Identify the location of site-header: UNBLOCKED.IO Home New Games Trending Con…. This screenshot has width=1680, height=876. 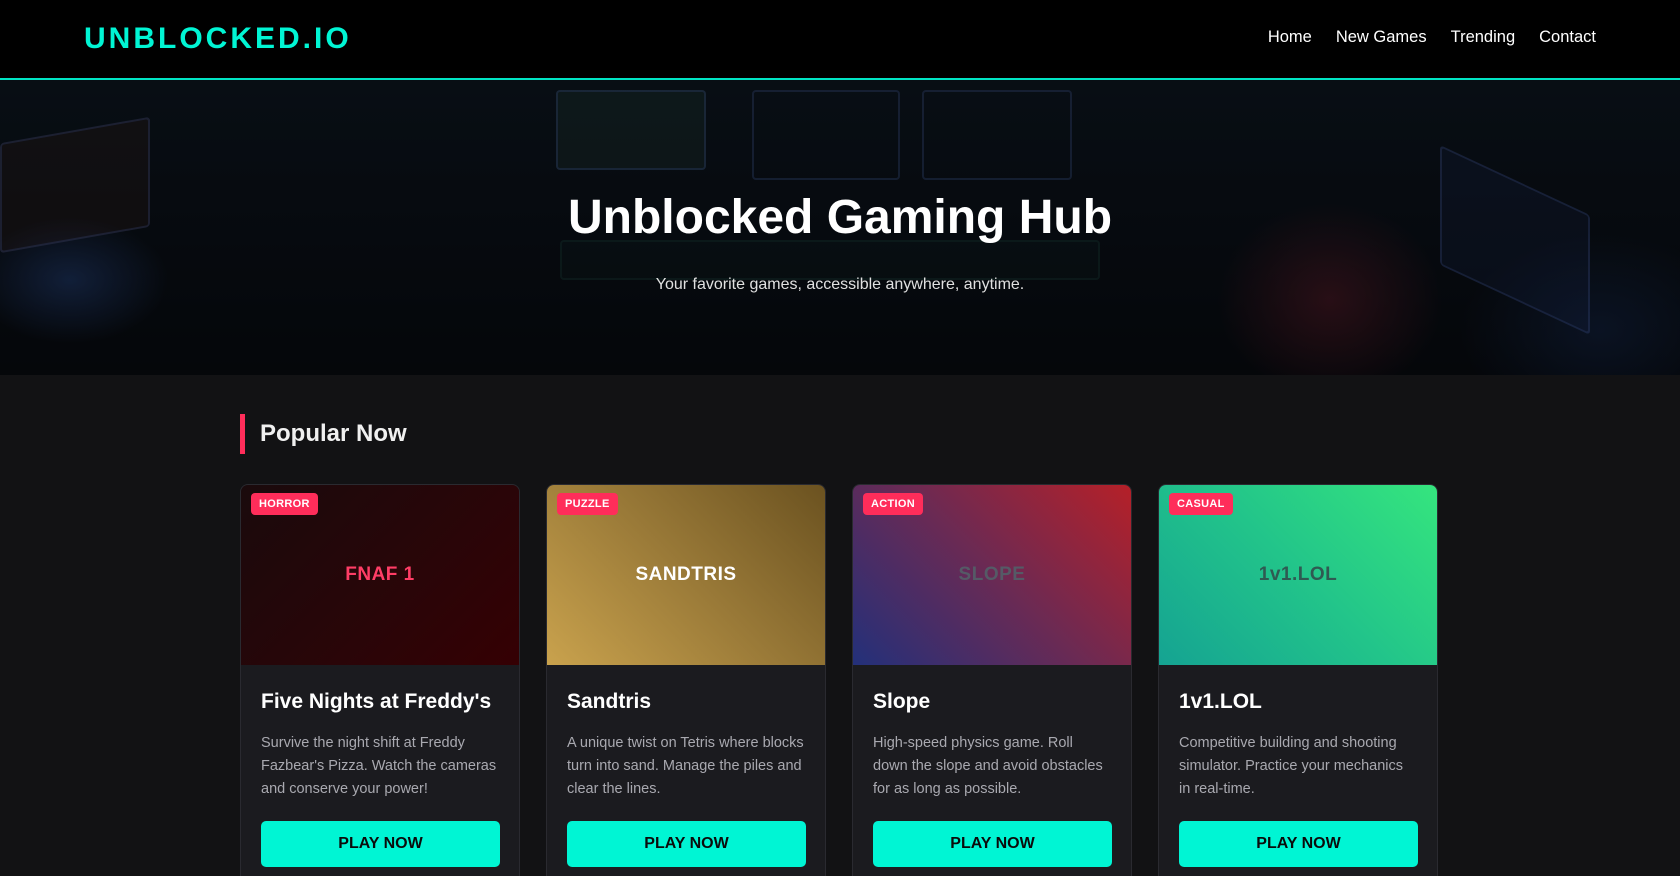
(840, 40).